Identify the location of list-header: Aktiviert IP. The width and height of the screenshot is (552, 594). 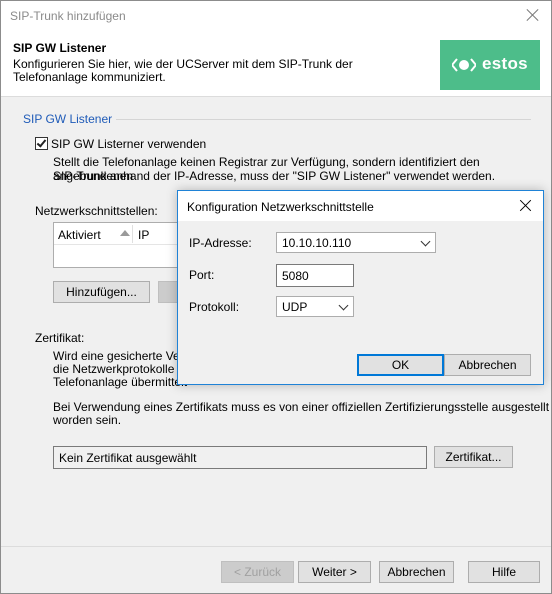
(117, 234).